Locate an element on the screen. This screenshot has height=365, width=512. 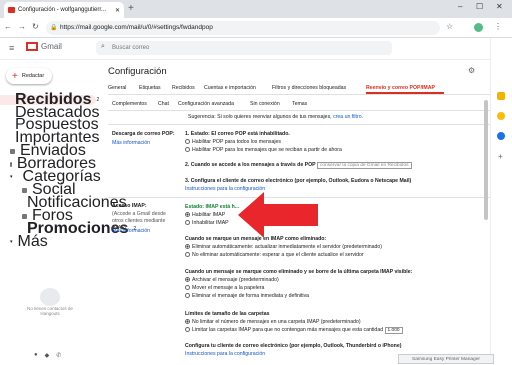
imap-expunge-trash: Mover el mensaje a la papelera is located at coordinates (224, 288).